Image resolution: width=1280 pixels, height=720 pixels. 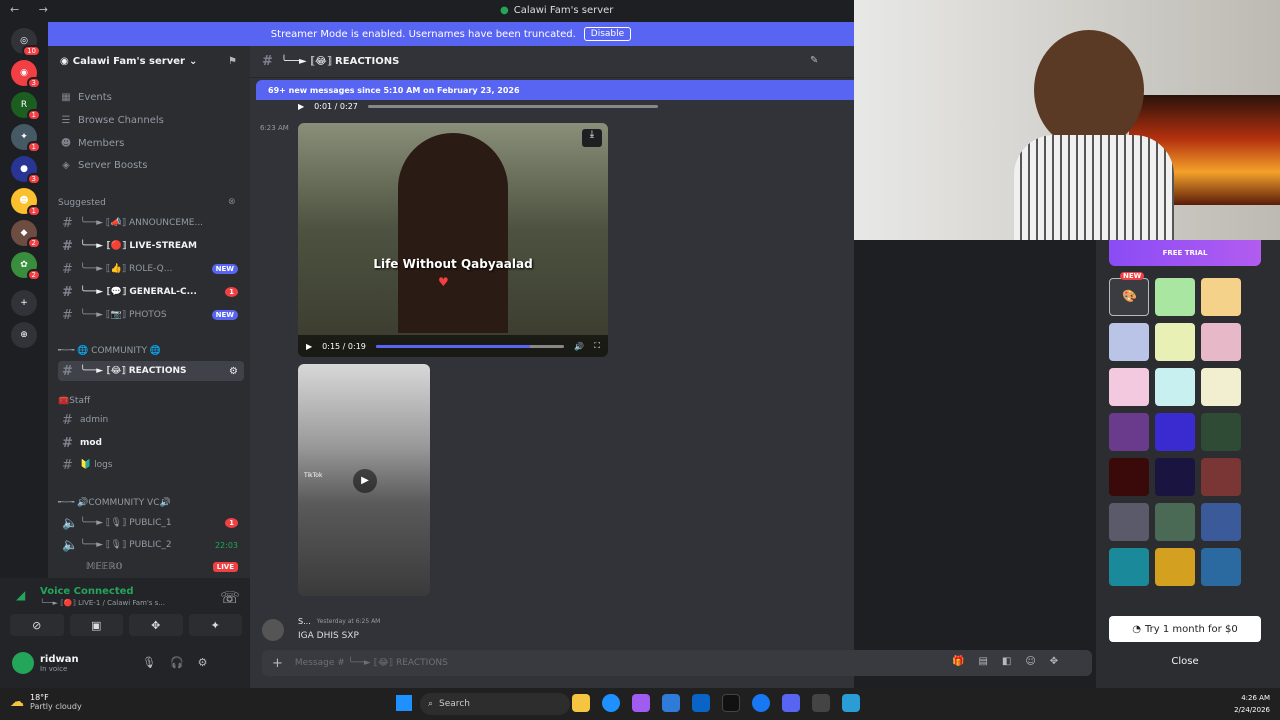 What do you see at coordinates (232, 61) in the screenshot?
I see `invite-icon: ⚑` at bounding box center [232, 61].